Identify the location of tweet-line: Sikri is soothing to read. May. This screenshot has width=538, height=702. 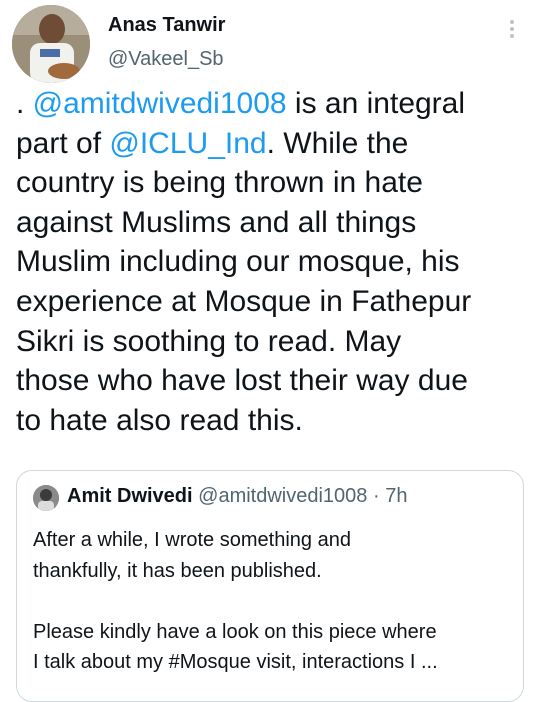
(274, 342).